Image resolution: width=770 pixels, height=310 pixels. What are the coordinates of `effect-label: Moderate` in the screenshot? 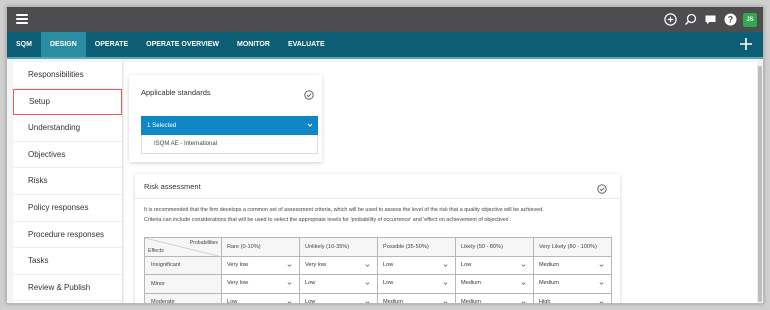 It's located at (183, 297).